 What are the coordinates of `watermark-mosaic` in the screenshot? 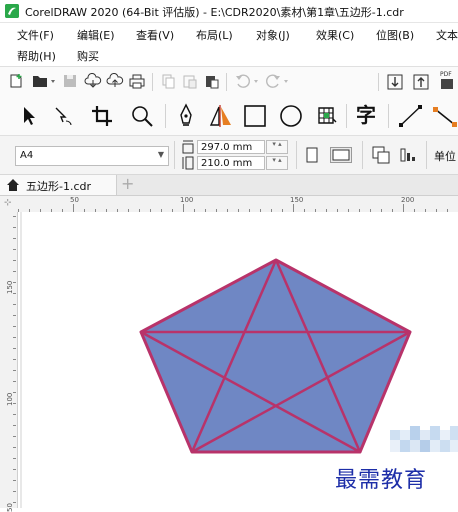 It's located at (424, 439).